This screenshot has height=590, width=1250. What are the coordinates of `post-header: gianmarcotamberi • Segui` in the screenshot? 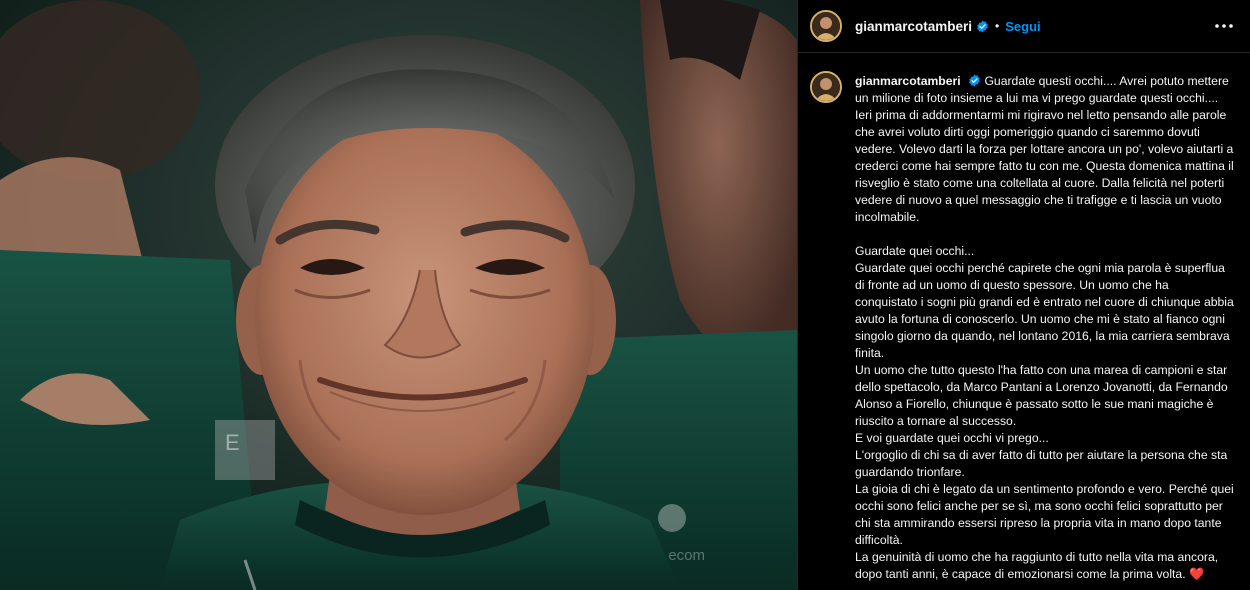 It's located at (1024, 26).